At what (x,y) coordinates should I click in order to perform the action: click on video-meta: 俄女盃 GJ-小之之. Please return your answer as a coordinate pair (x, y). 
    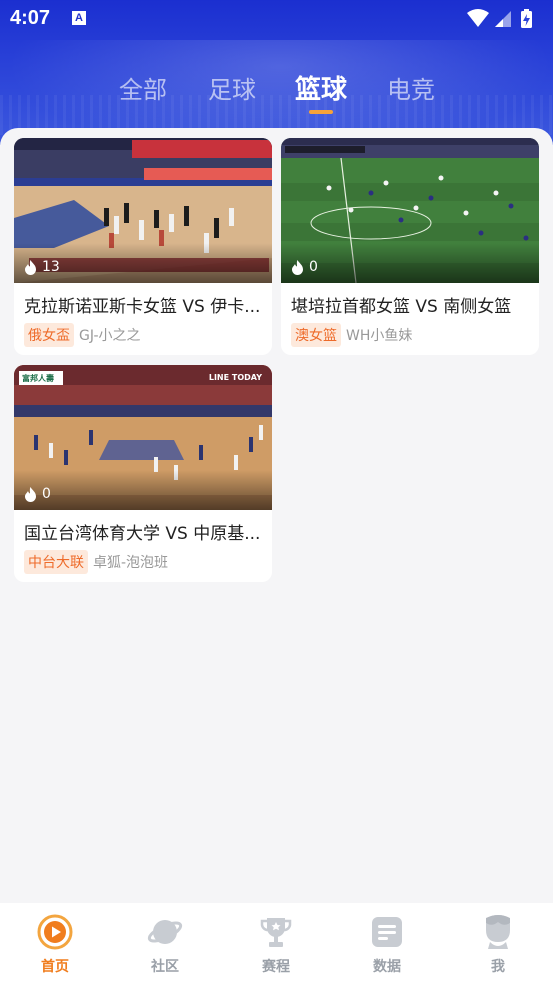
    Looking at the image, I should click on (82, 335).